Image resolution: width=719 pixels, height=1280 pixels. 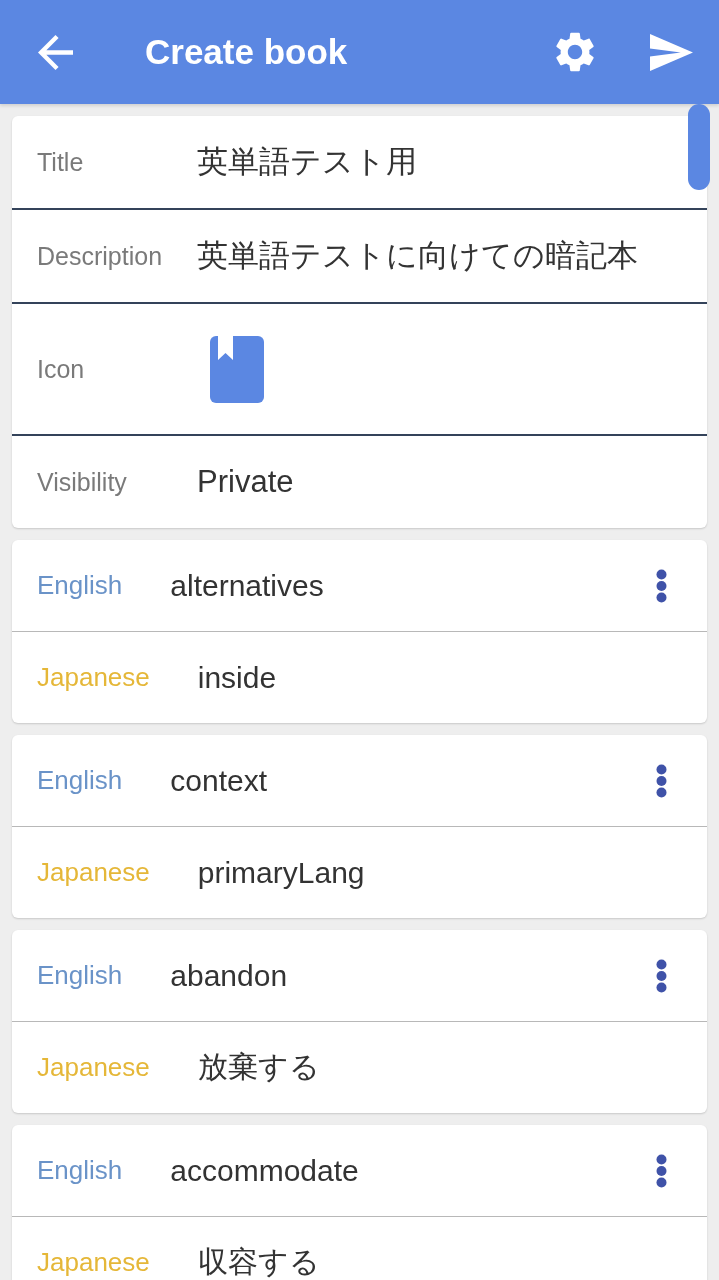 What do you see at coordinates (61, 369) in the screenshot?
I see `field-label: Icon` at bounding box center [61, 369].